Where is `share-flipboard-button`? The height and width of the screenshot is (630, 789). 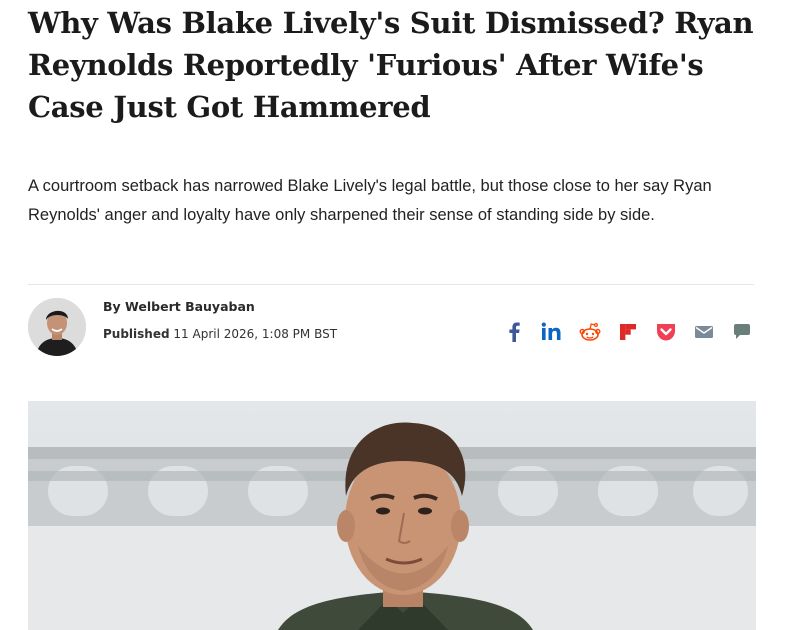 share-flipboard-button is located at coordinates (628, 332).